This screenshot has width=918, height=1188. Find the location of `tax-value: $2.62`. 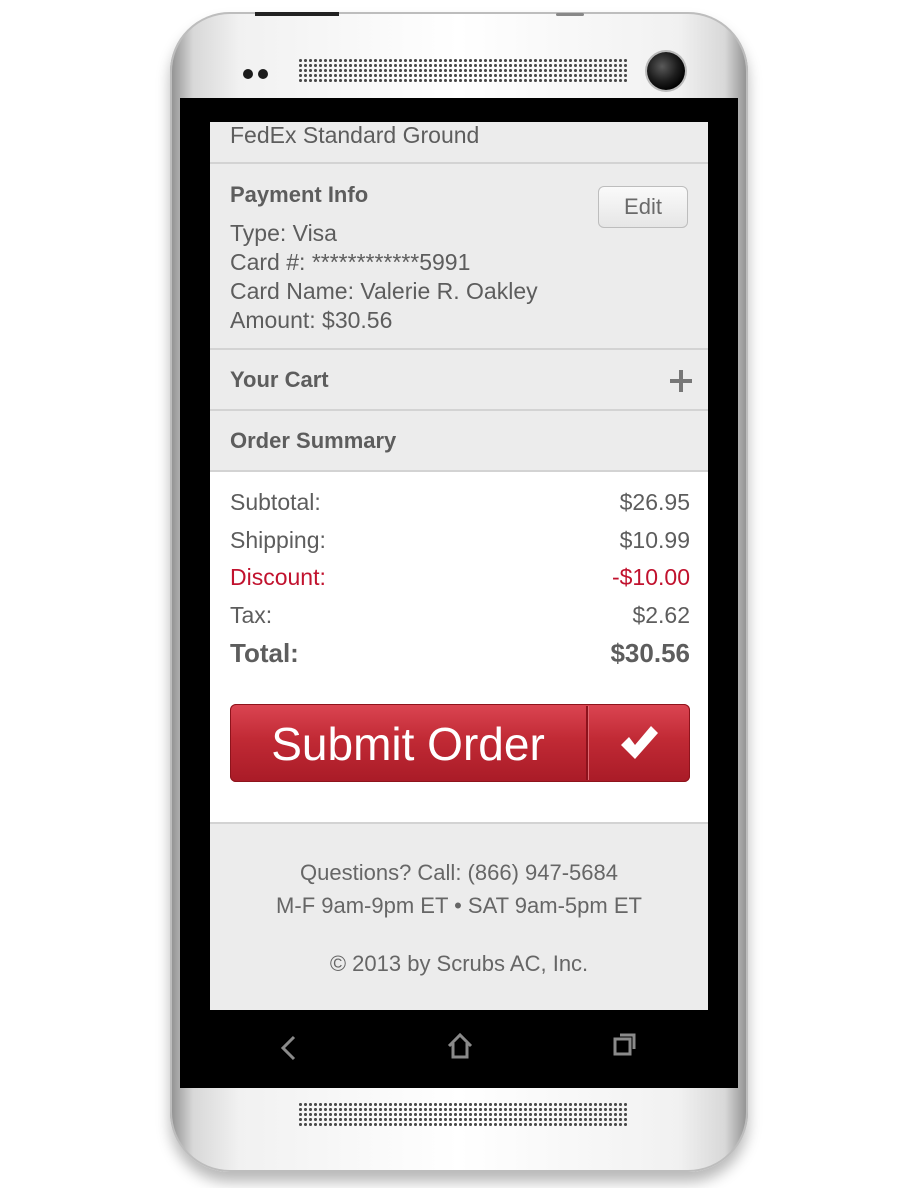

tax-value: $2.62 is located at coordinates (661, 615).